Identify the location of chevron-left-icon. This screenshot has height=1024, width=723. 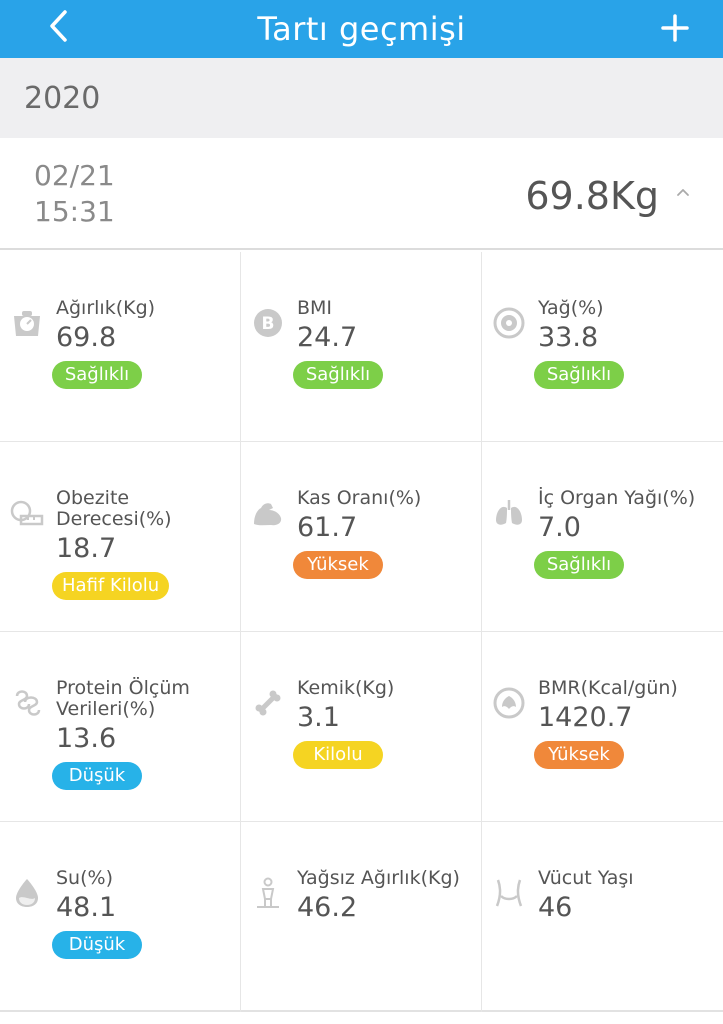
(58, 26).